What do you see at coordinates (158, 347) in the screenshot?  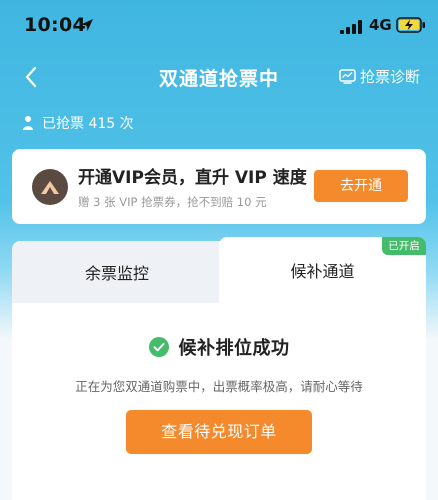 I see `check-circle-icon` at bounding box center [158, 347].